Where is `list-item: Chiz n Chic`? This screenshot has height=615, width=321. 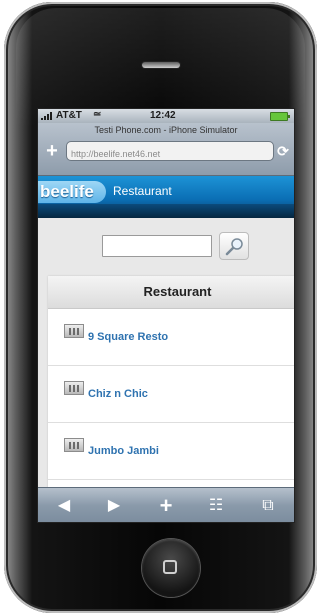
list-item: Chiz n Chic is located at coordinates (171, 394).